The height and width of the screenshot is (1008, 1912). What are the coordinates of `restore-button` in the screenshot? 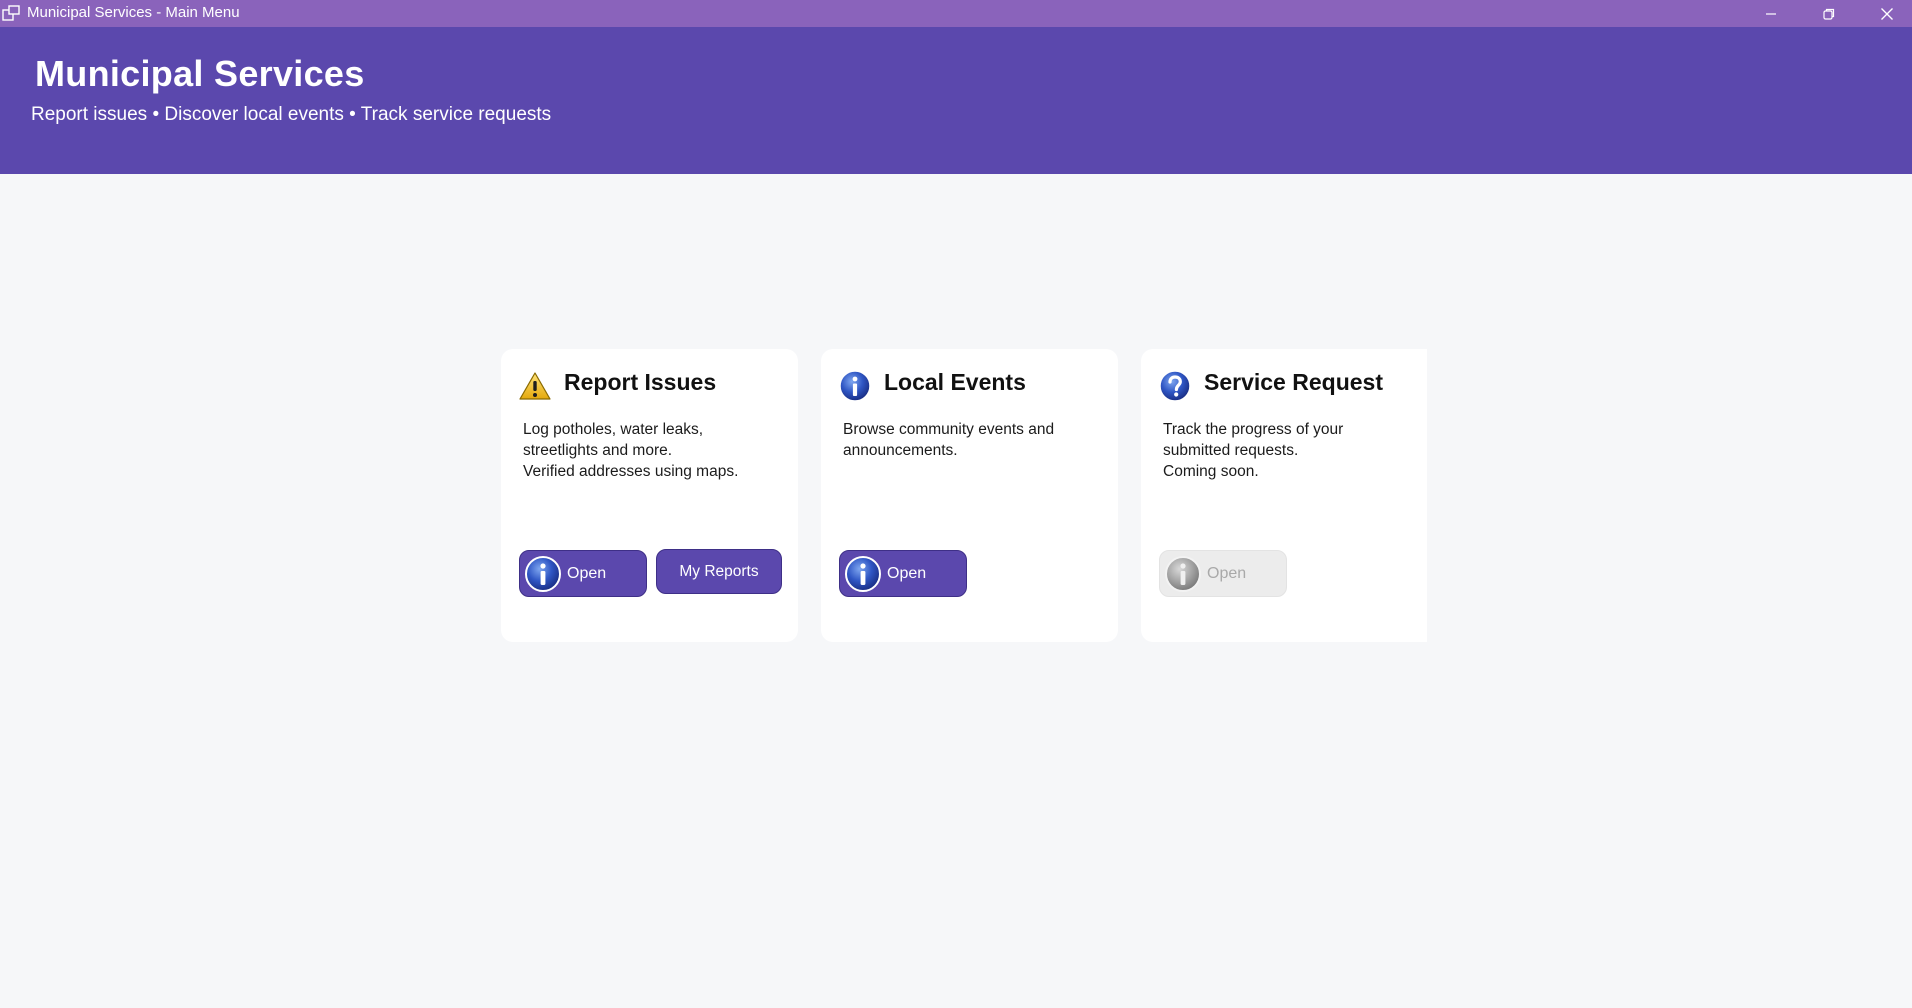 It's located at (1829, 13).